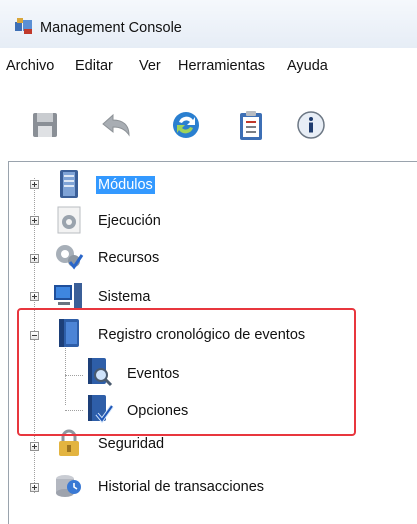 The height and width of the screenshot is (524, 417). What do you see at coordinates (208, 24) in the screenshot?
I see `title-bar: Management Console` at bounding box center [208, 24].